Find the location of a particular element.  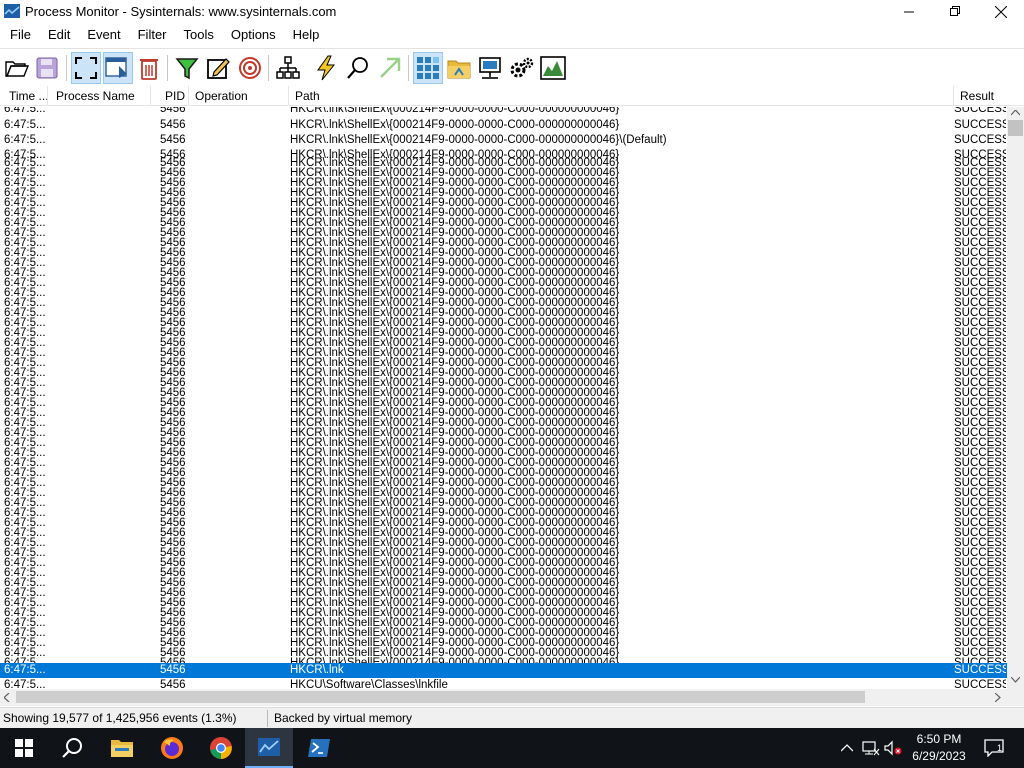

clock-date: 6/29/2023 is located at coordinates (939, 756).